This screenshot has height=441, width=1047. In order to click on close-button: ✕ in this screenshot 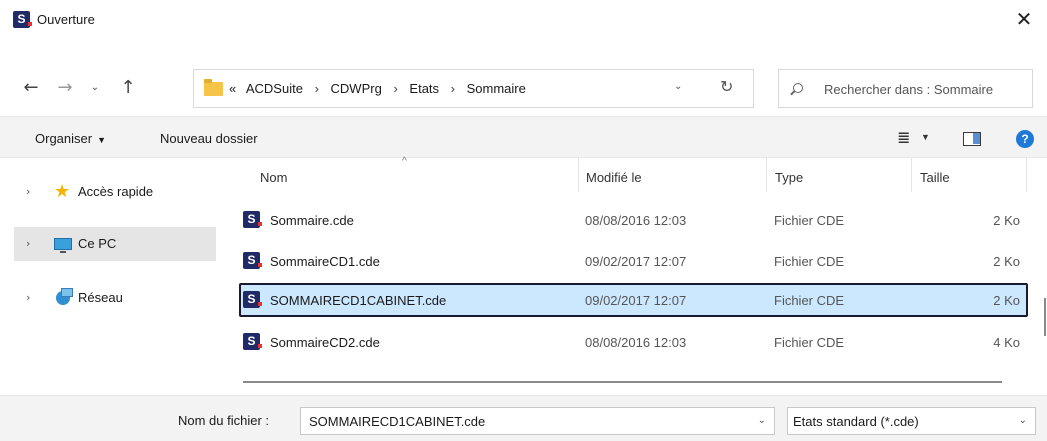, I will do `click(1024, 20)`.